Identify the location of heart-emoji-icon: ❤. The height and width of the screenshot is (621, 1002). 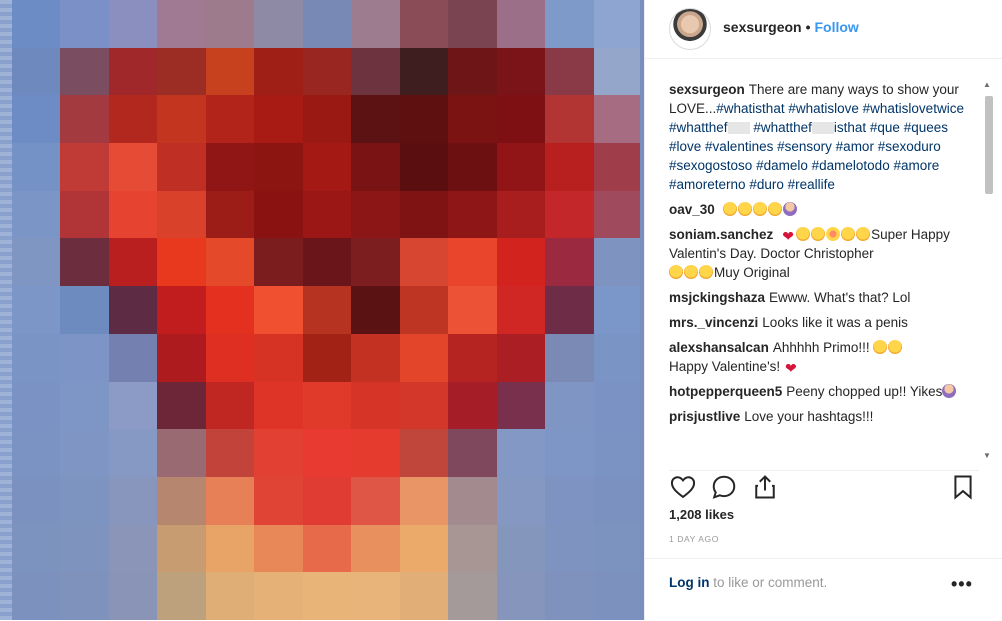
(788, 236).